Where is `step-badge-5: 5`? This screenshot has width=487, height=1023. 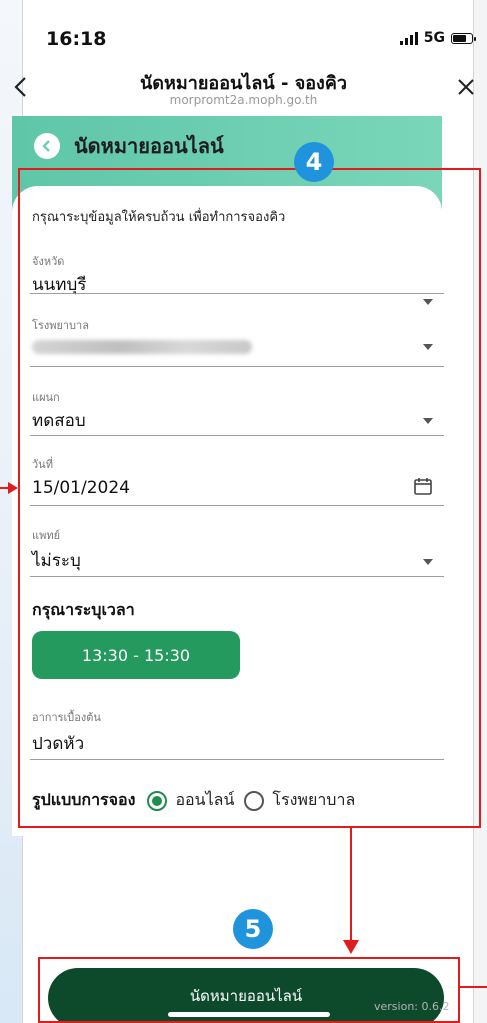
step-badge-5: 5 is located at coordinates (253, 929).